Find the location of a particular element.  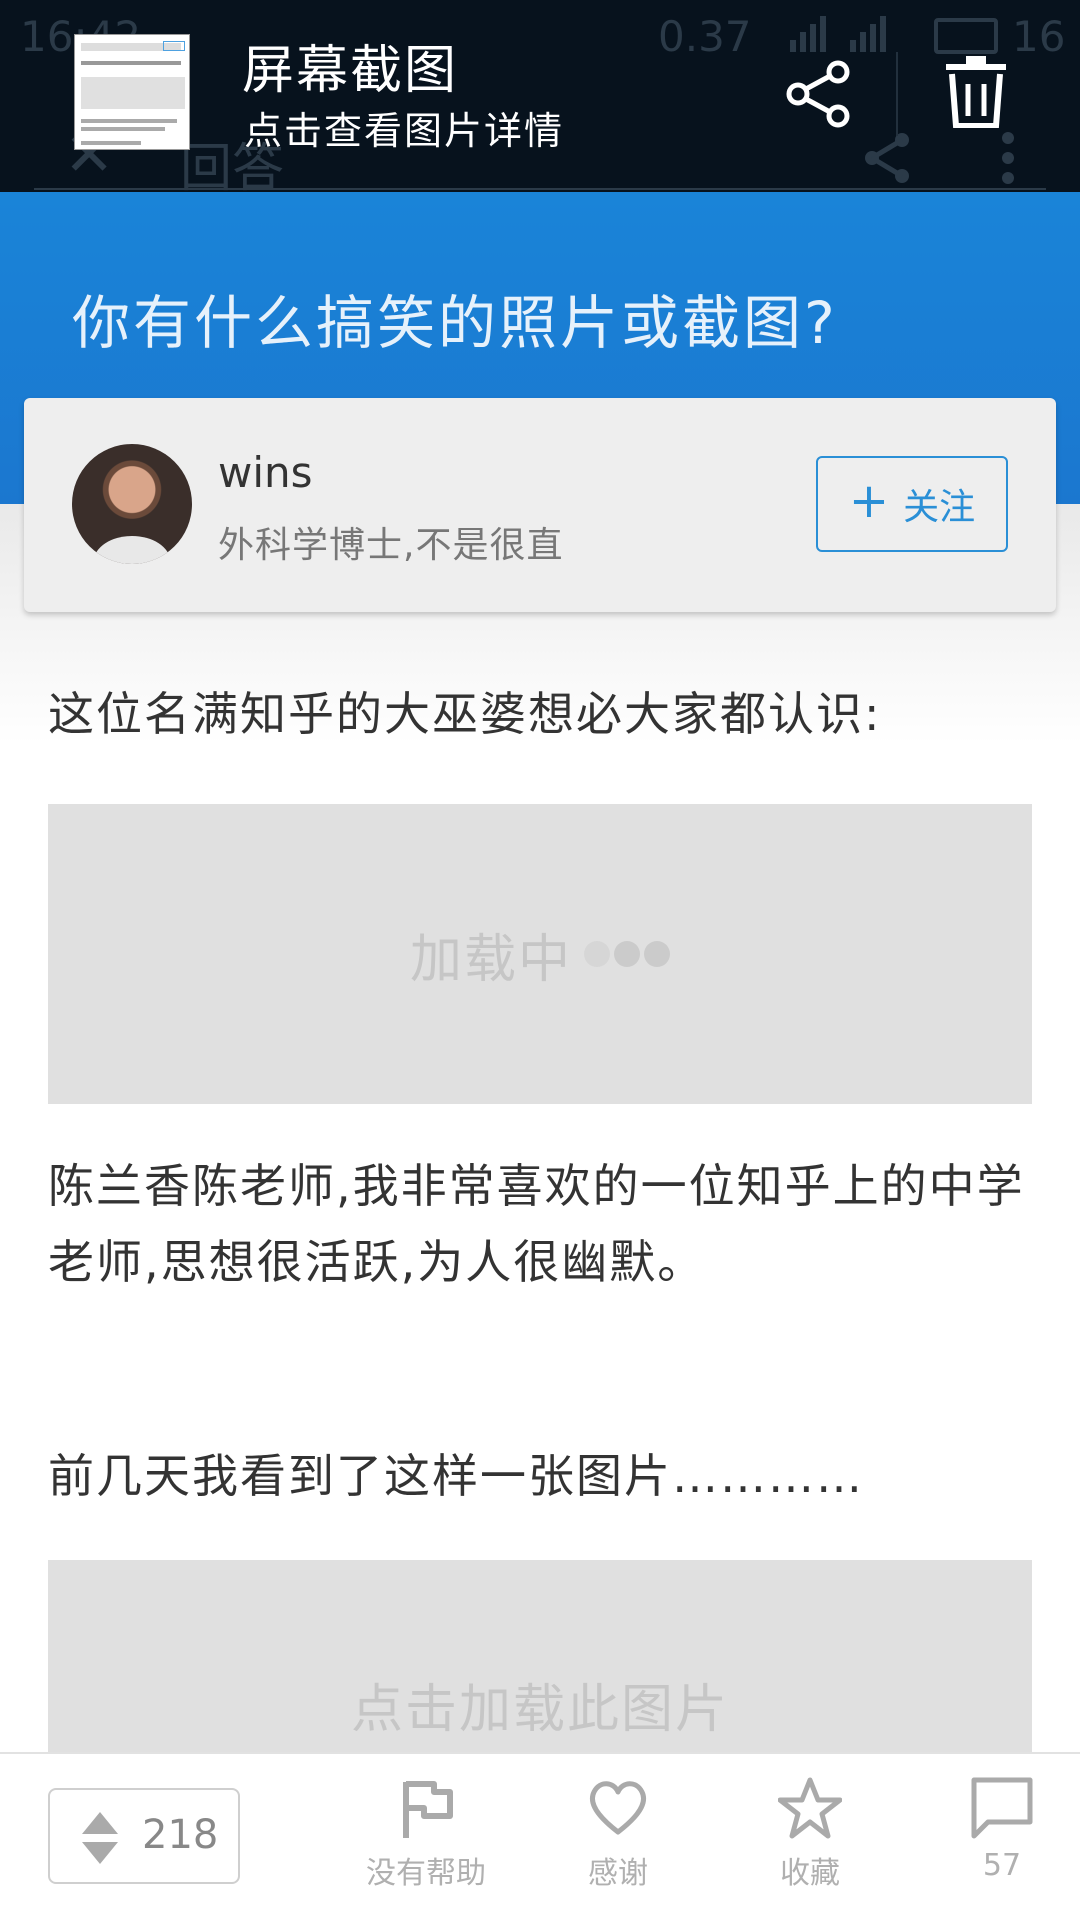

not-helpful-label: 没有帮助 is located at coordinates (426, 1873).